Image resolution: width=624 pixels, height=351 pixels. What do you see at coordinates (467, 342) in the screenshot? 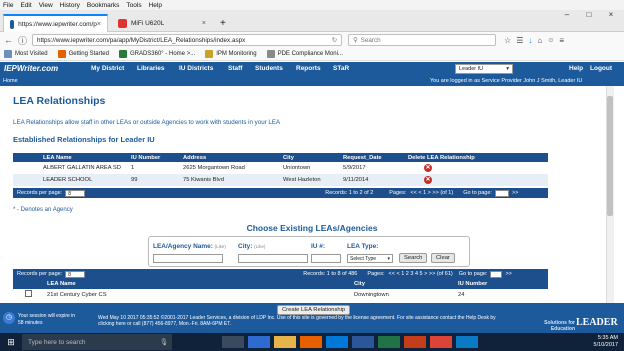
I see `outlook-icon` at bounding box center [467, 342].